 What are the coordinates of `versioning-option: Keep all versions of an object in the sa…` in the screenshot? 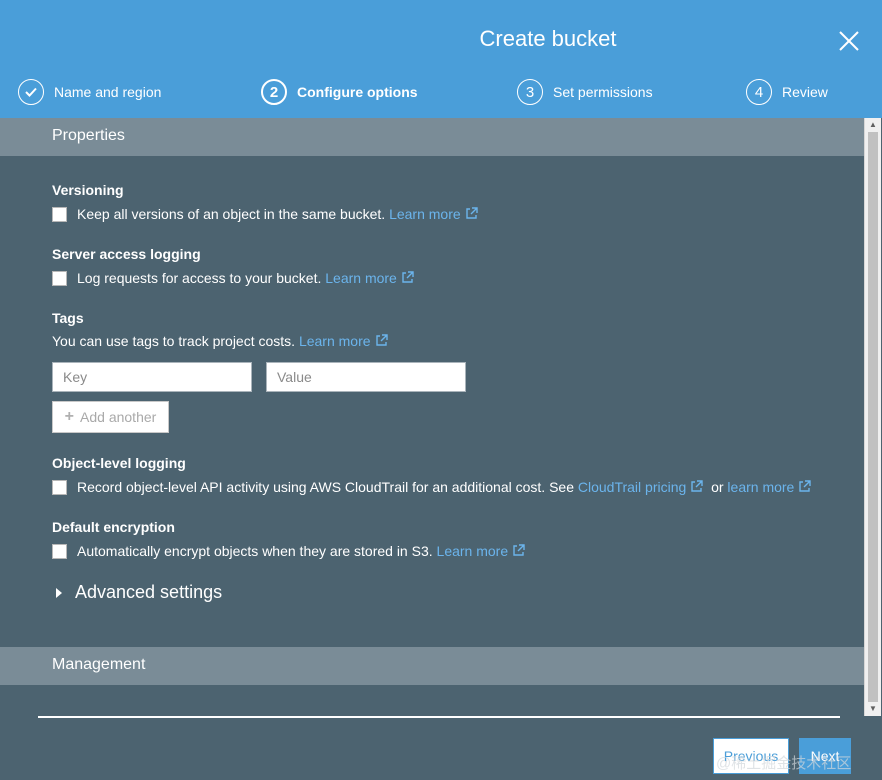 It's located at (265, 214).